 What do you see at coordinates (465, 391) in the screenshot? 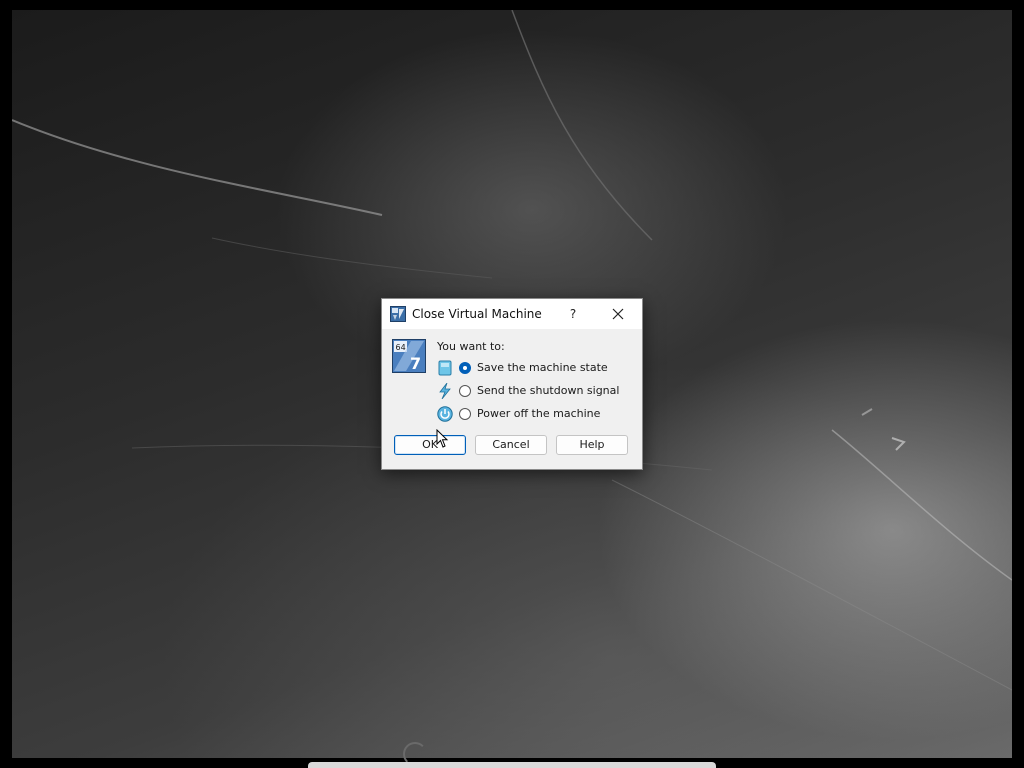
I see `radio-shutdown-signal` at bounding box center [465, 391].